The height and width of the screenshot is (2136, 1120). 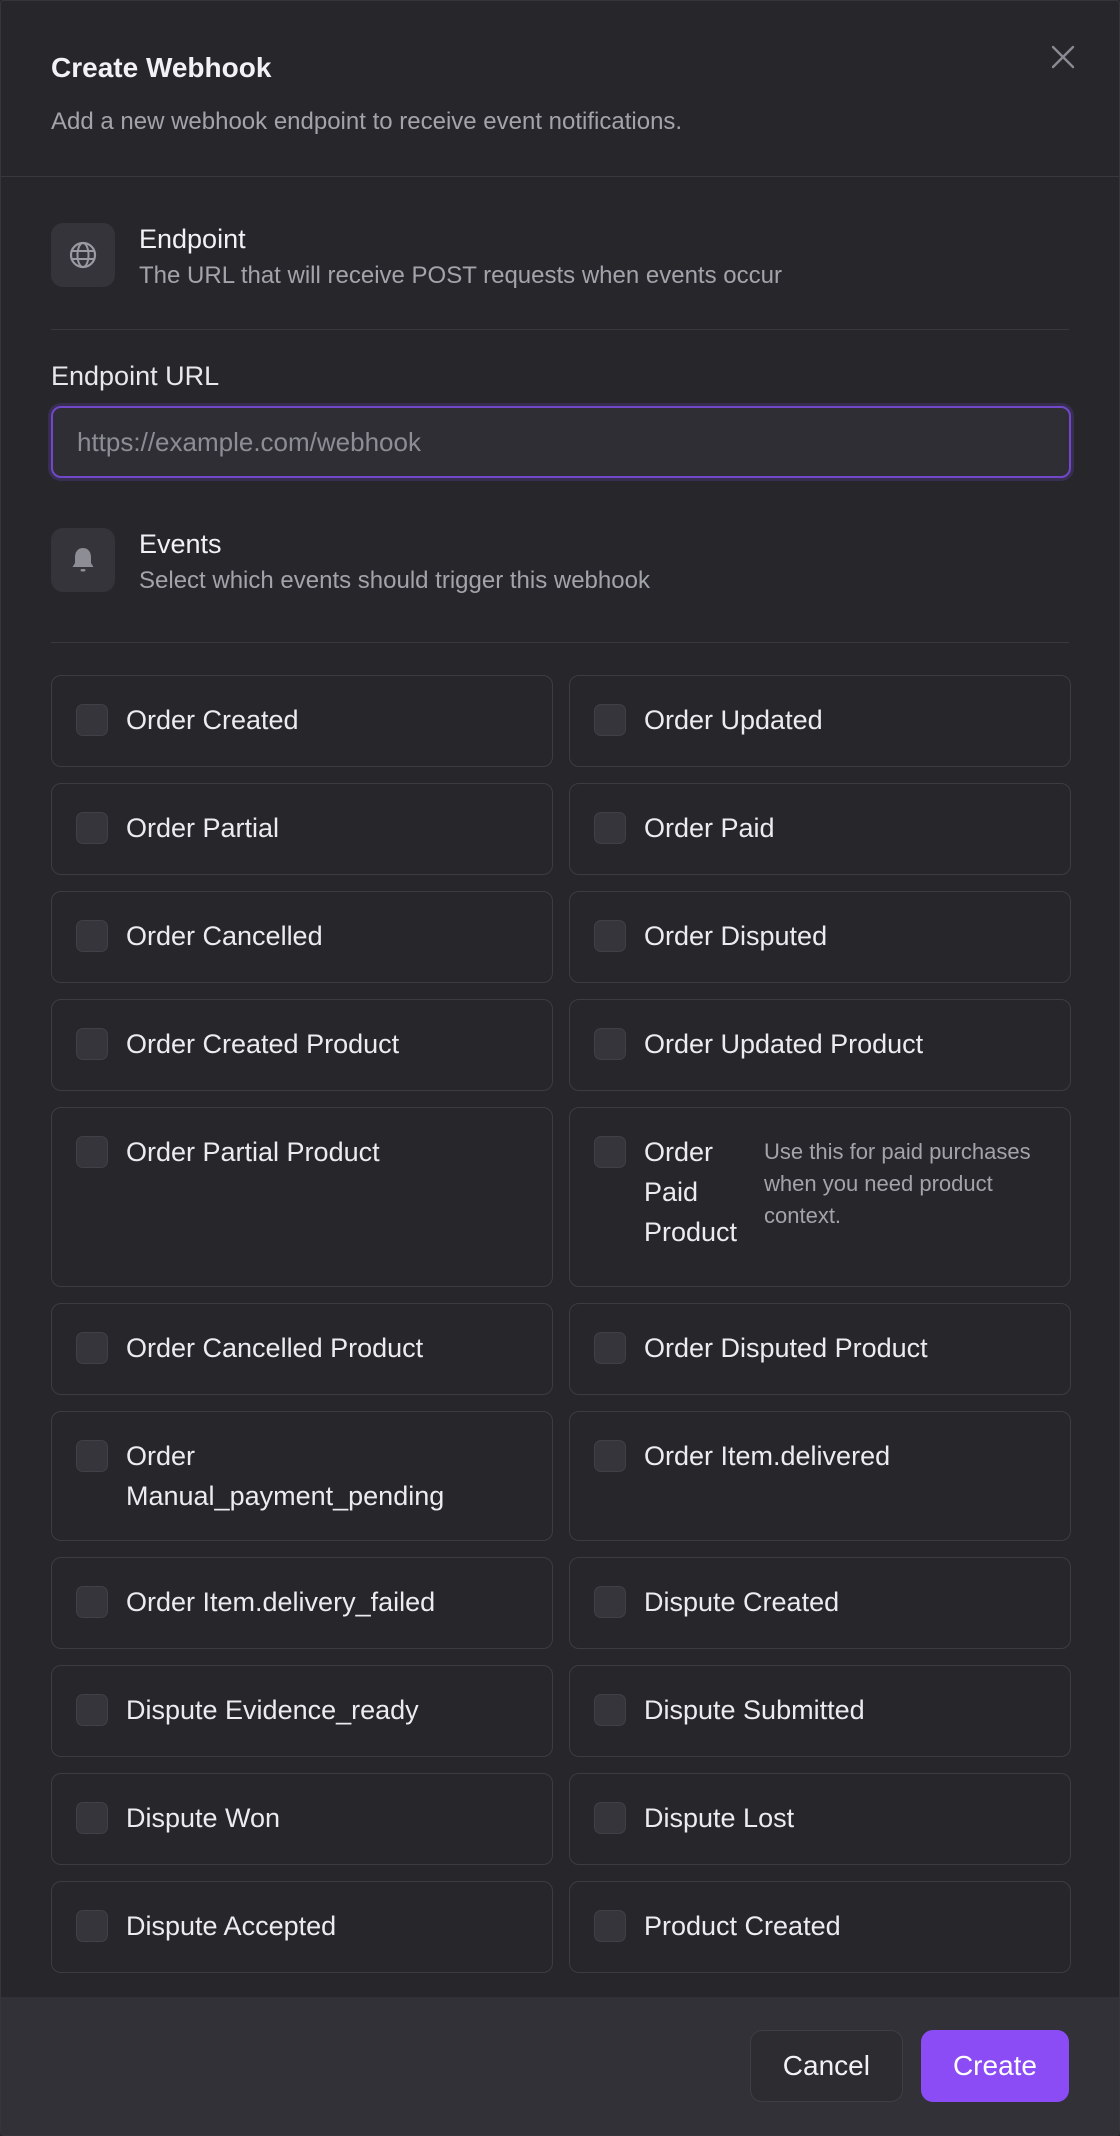 What do you see at coordinates (561, 442) in the screenshot?
I see `endpoint-url-input` at bounding box center [561, 442].